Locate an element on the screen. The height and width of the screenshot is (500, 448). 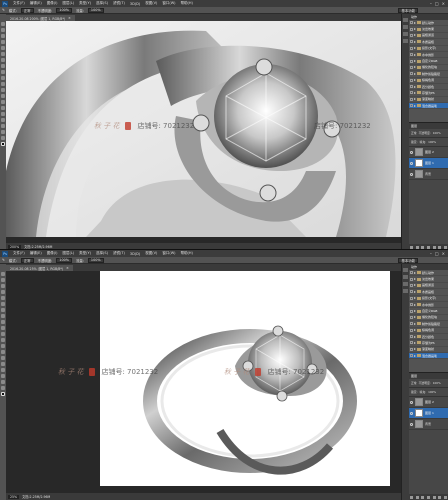
menu-file: 文件(F) is located at coordinates (19, 253).